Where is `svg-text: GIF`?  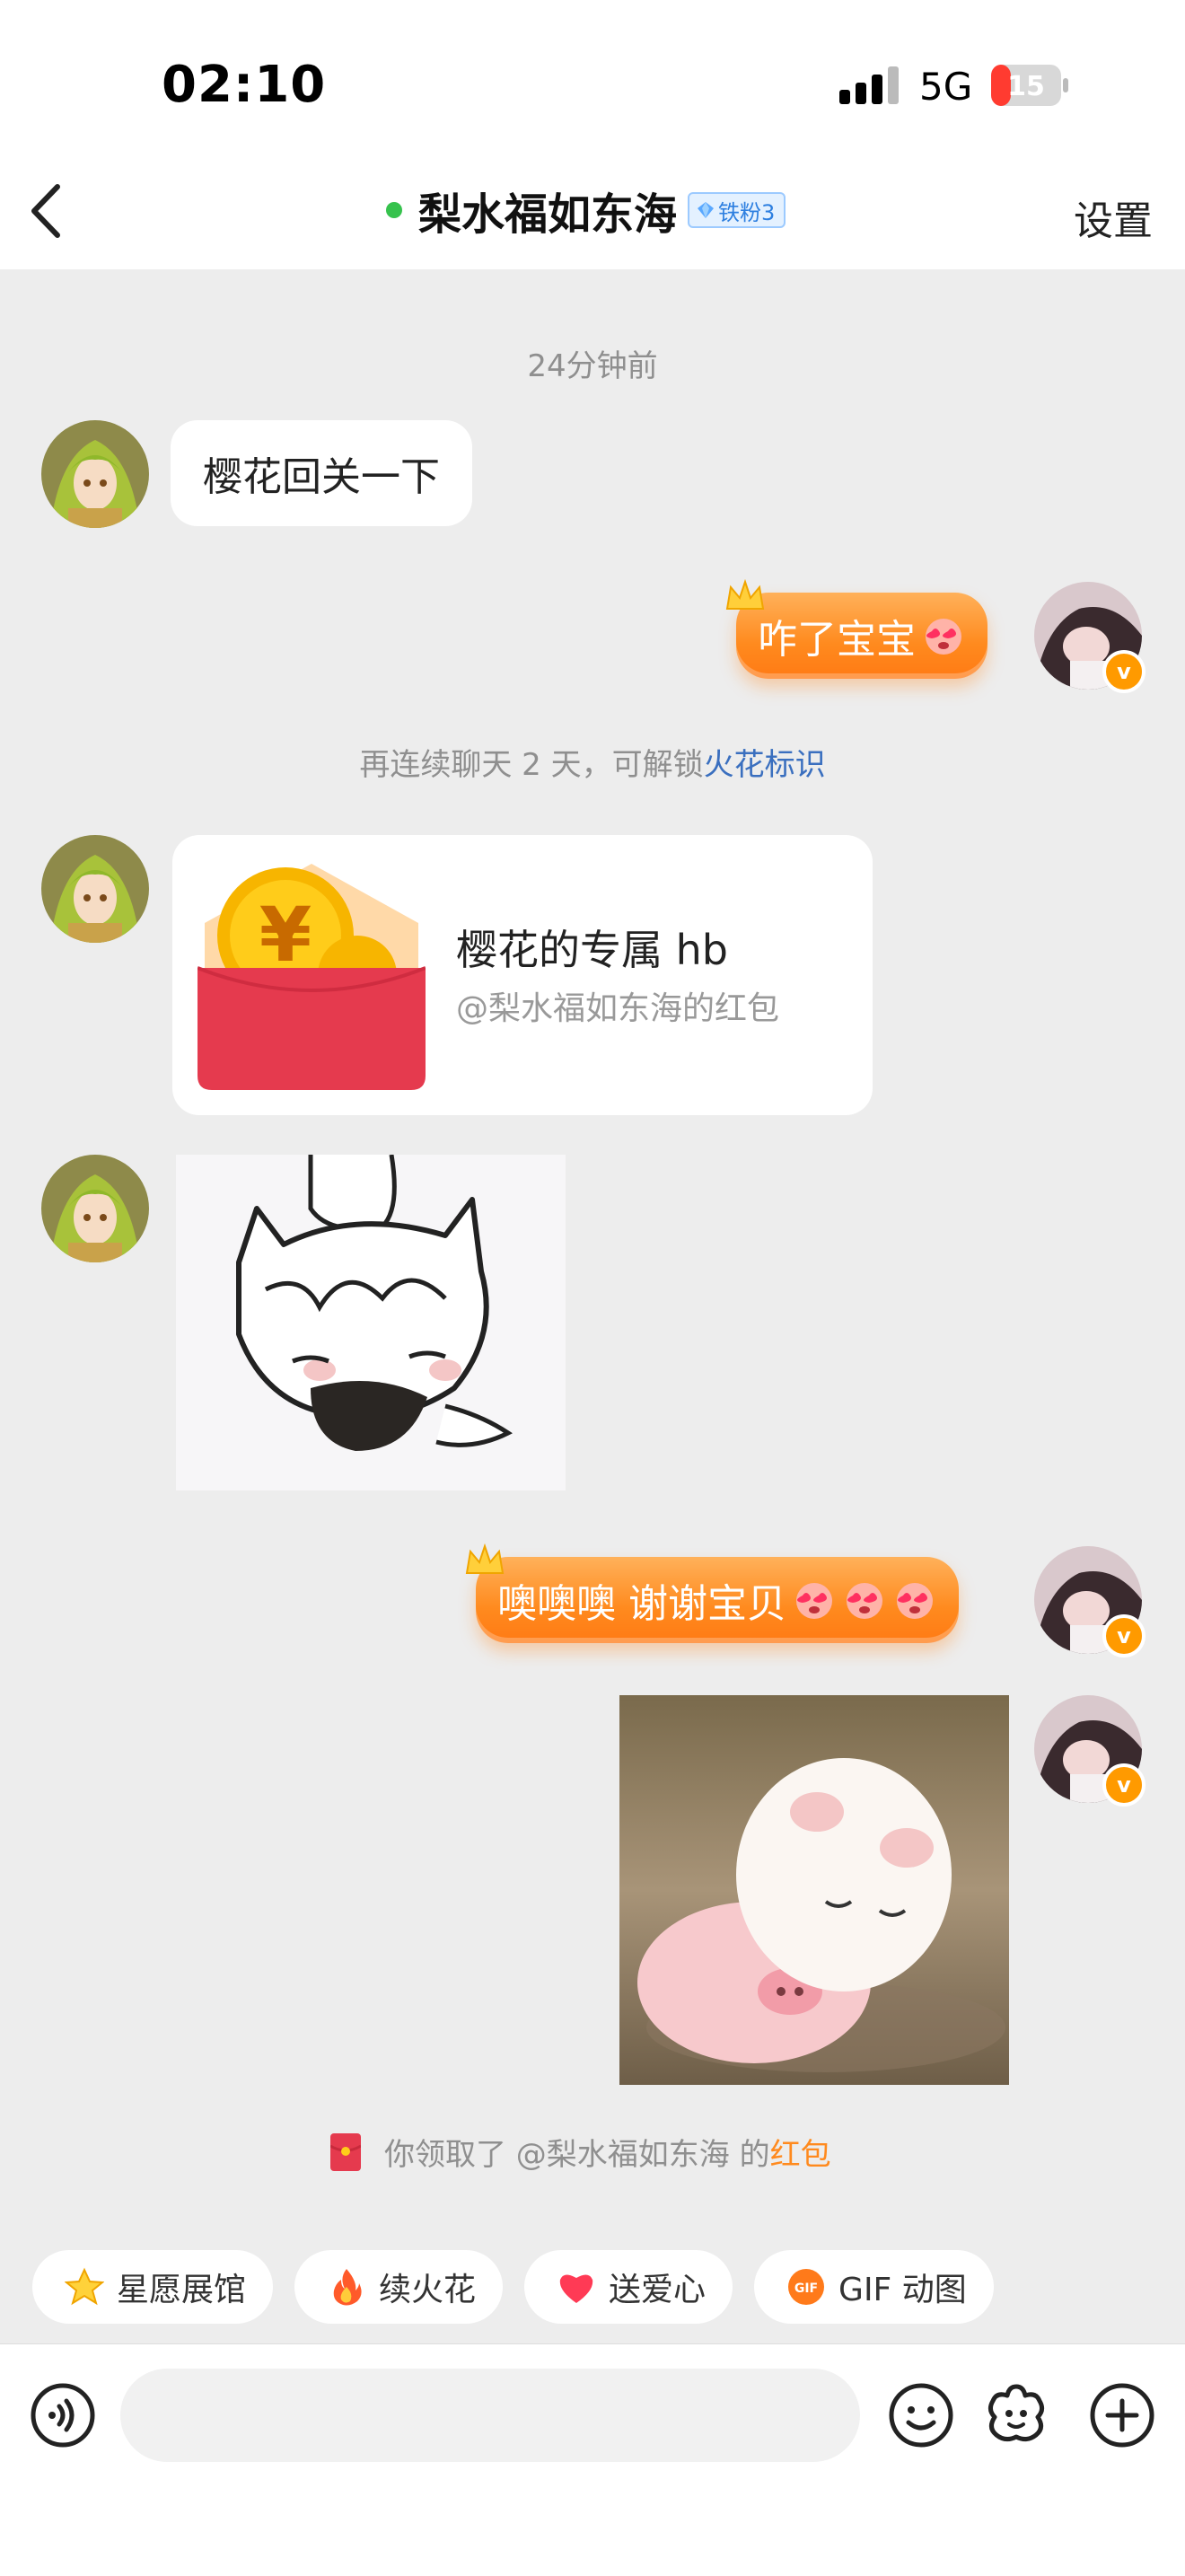 svg-text: GIF is located at coordinates (806, 2288).